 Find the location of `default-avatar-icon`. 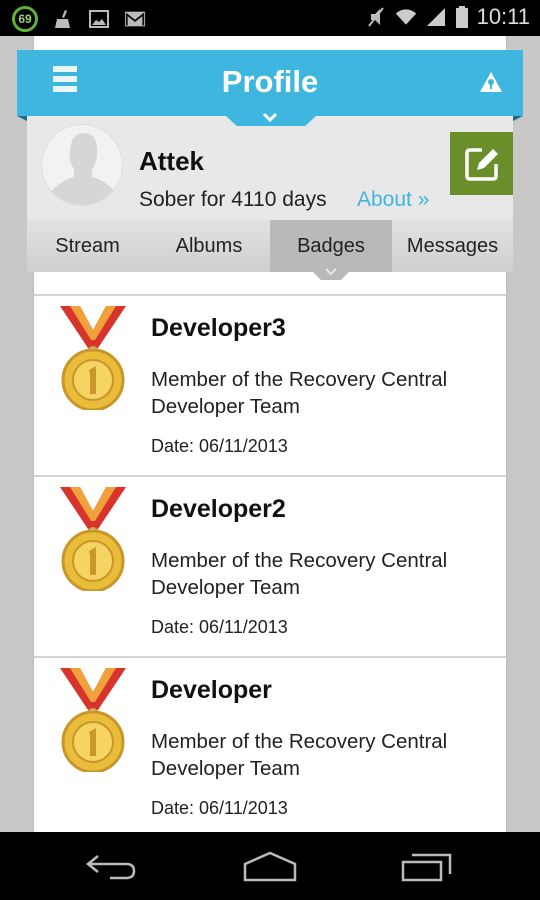

default-avatar-icon is located at coordinates (83, 169).